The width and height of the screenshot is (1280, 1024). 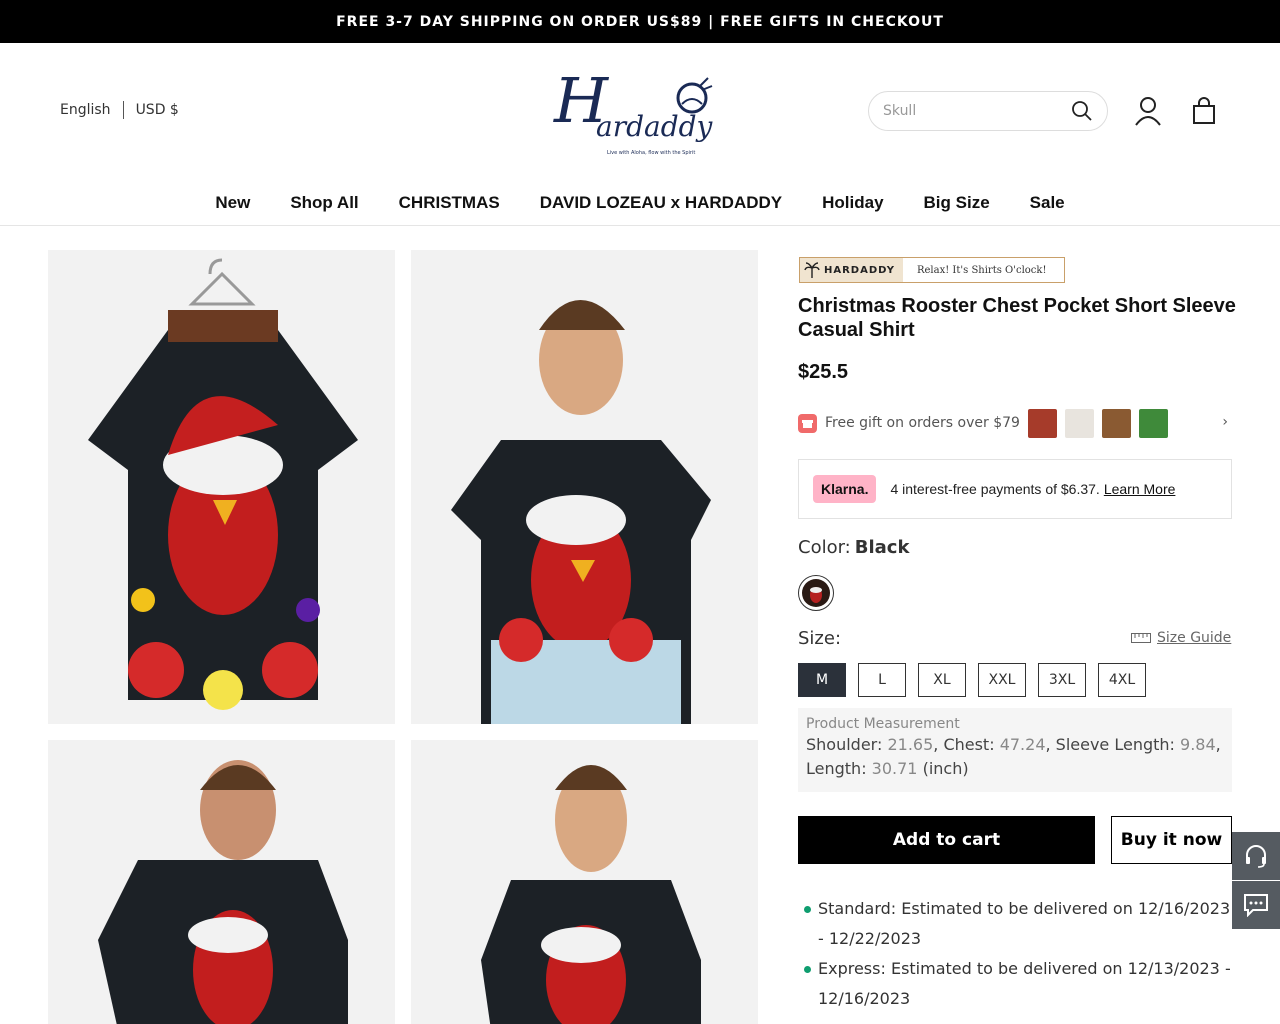 What do you see at coordinates (1225, 422) in the screenshot?
I see `chevron-right-icon: ›` at bounding box center [1225, 422].